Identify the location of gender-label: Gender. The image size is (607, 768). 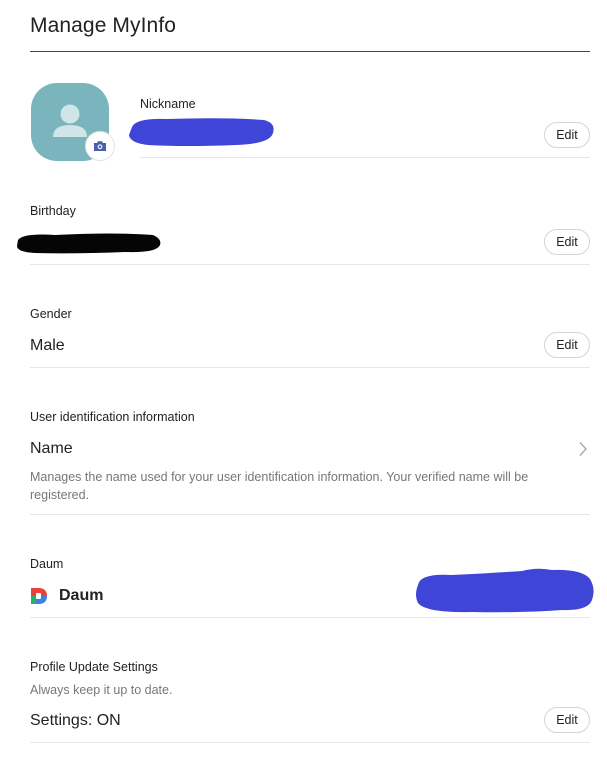
(51, 314).